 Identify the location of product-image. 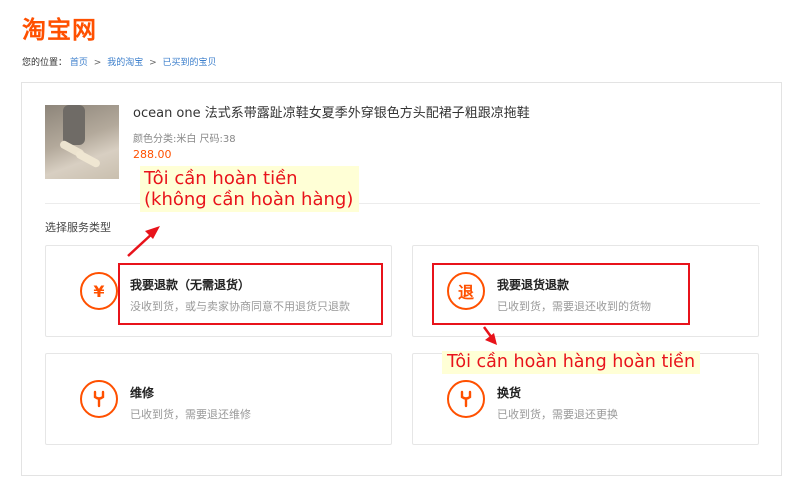
(82, 142).